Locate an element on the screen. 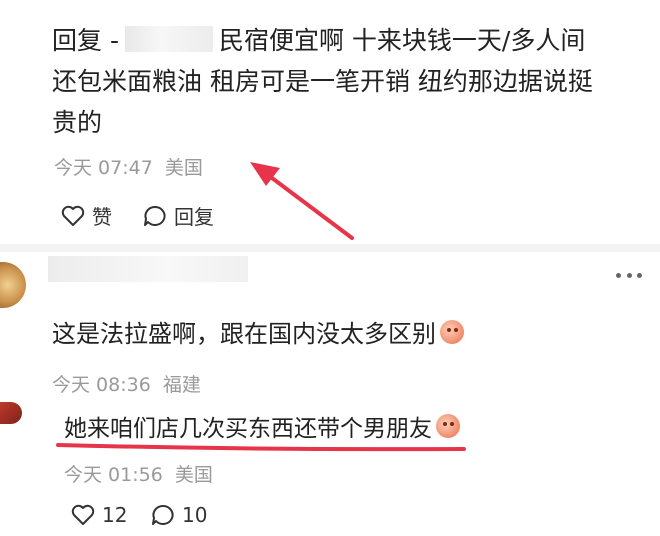  reply-line-1: 回复 - 民宿便宜啊 十来块钱一天/多人间 is located at coordinates (347, 40).